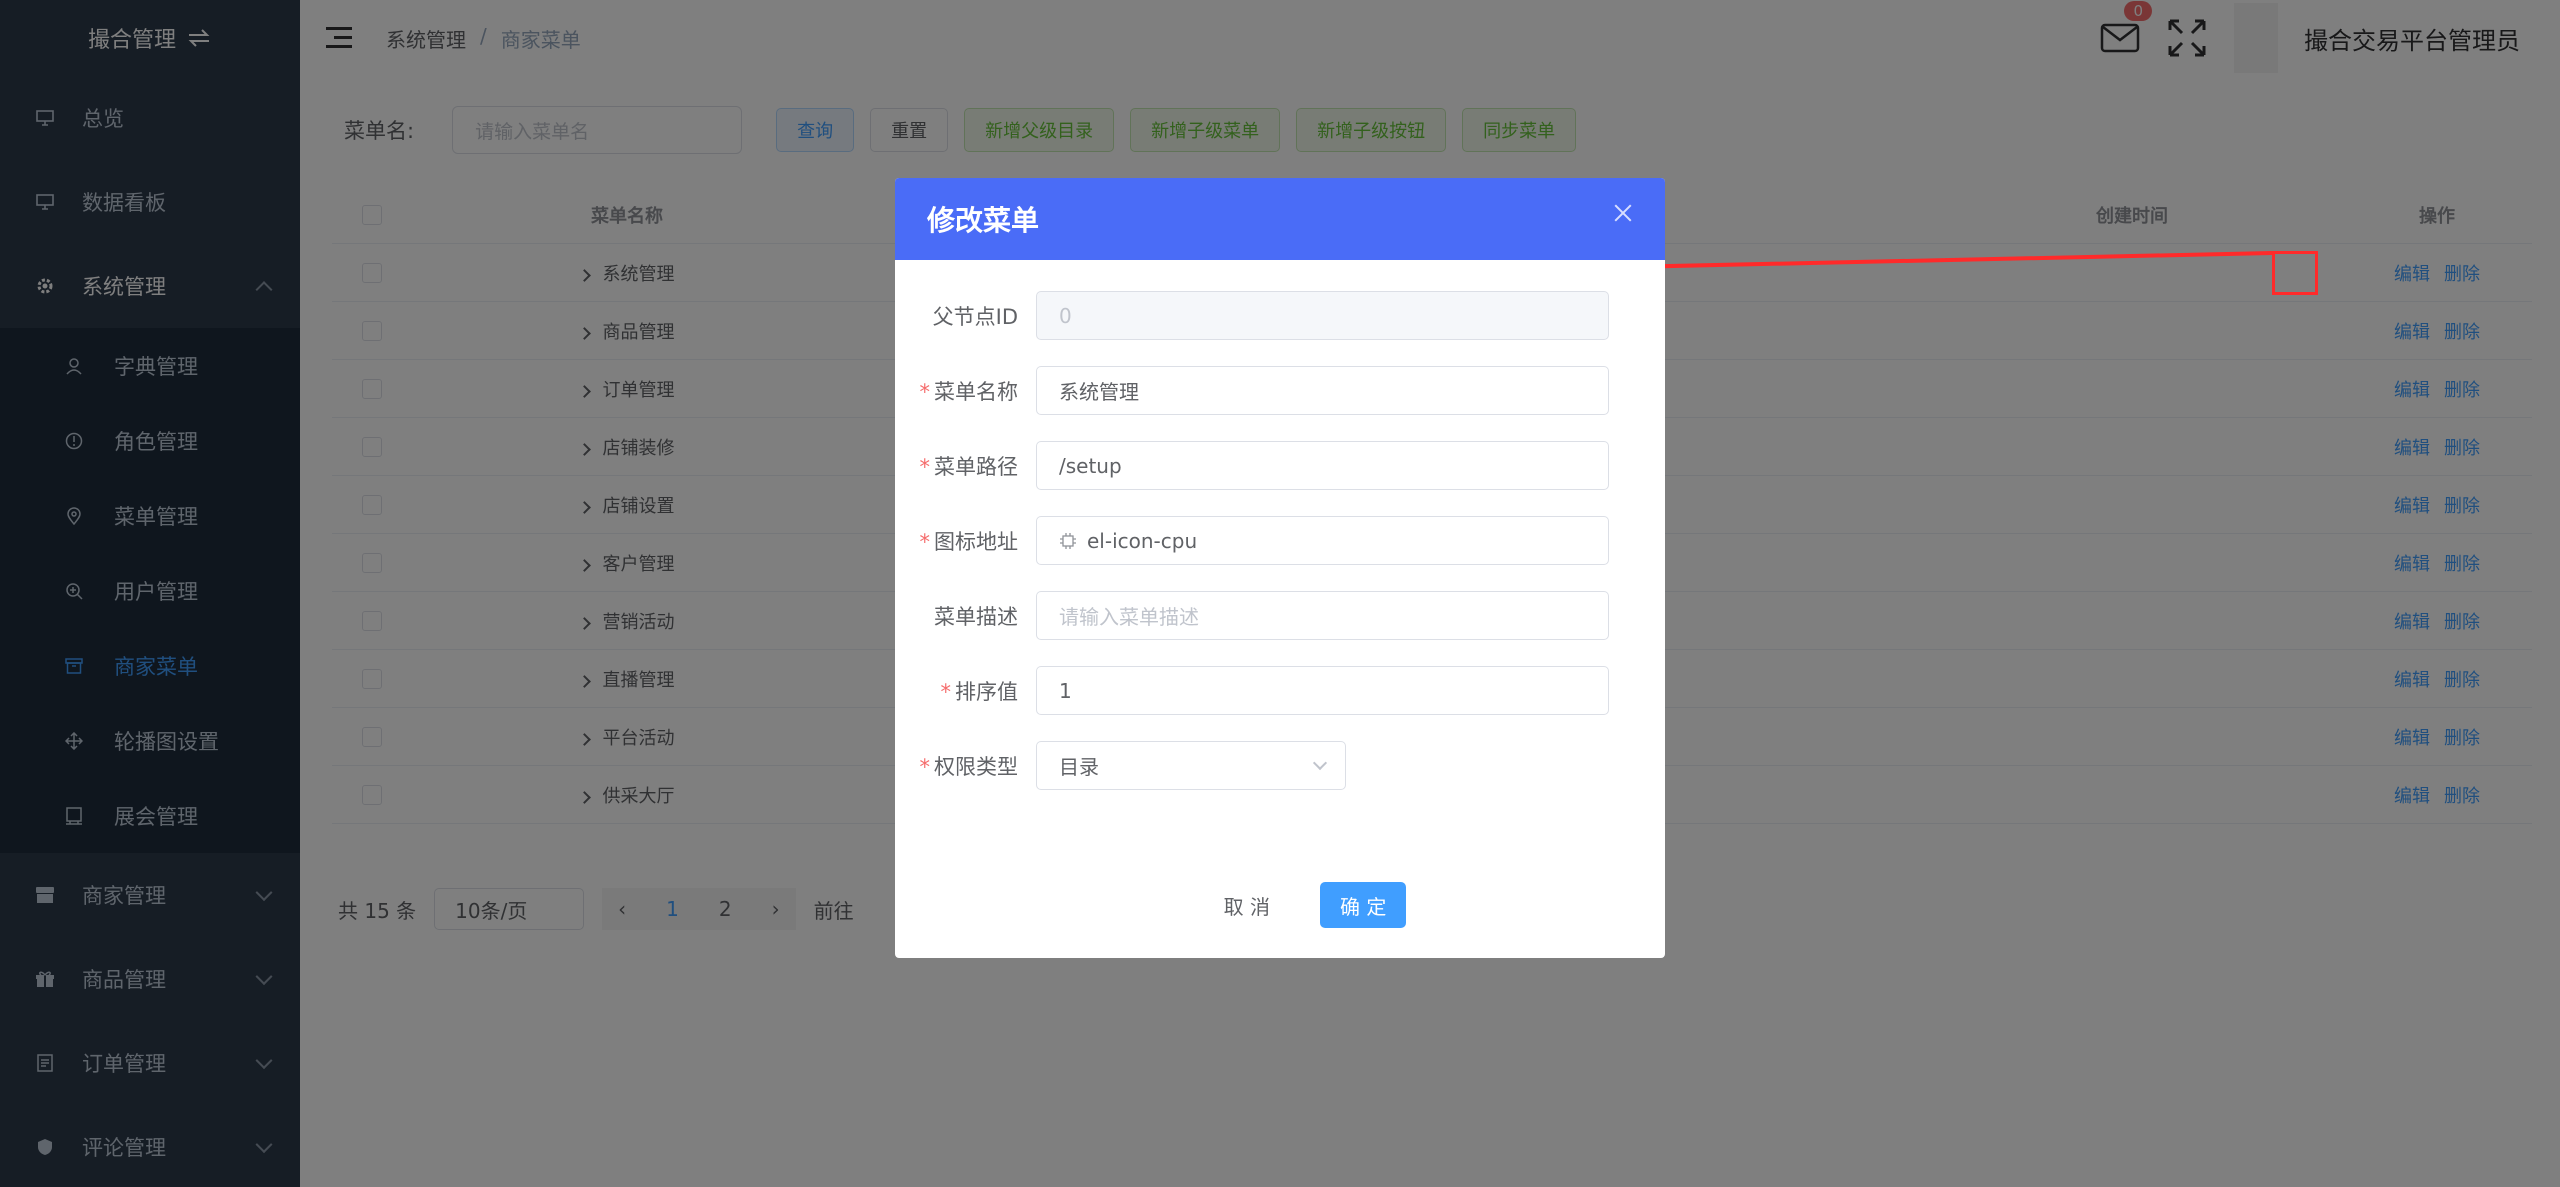  What do you see at coordinates (1322, 615) in the screenshot?
I see `menu-desc-field: 请输入菜单描述` at bounding box center [1322, 615].